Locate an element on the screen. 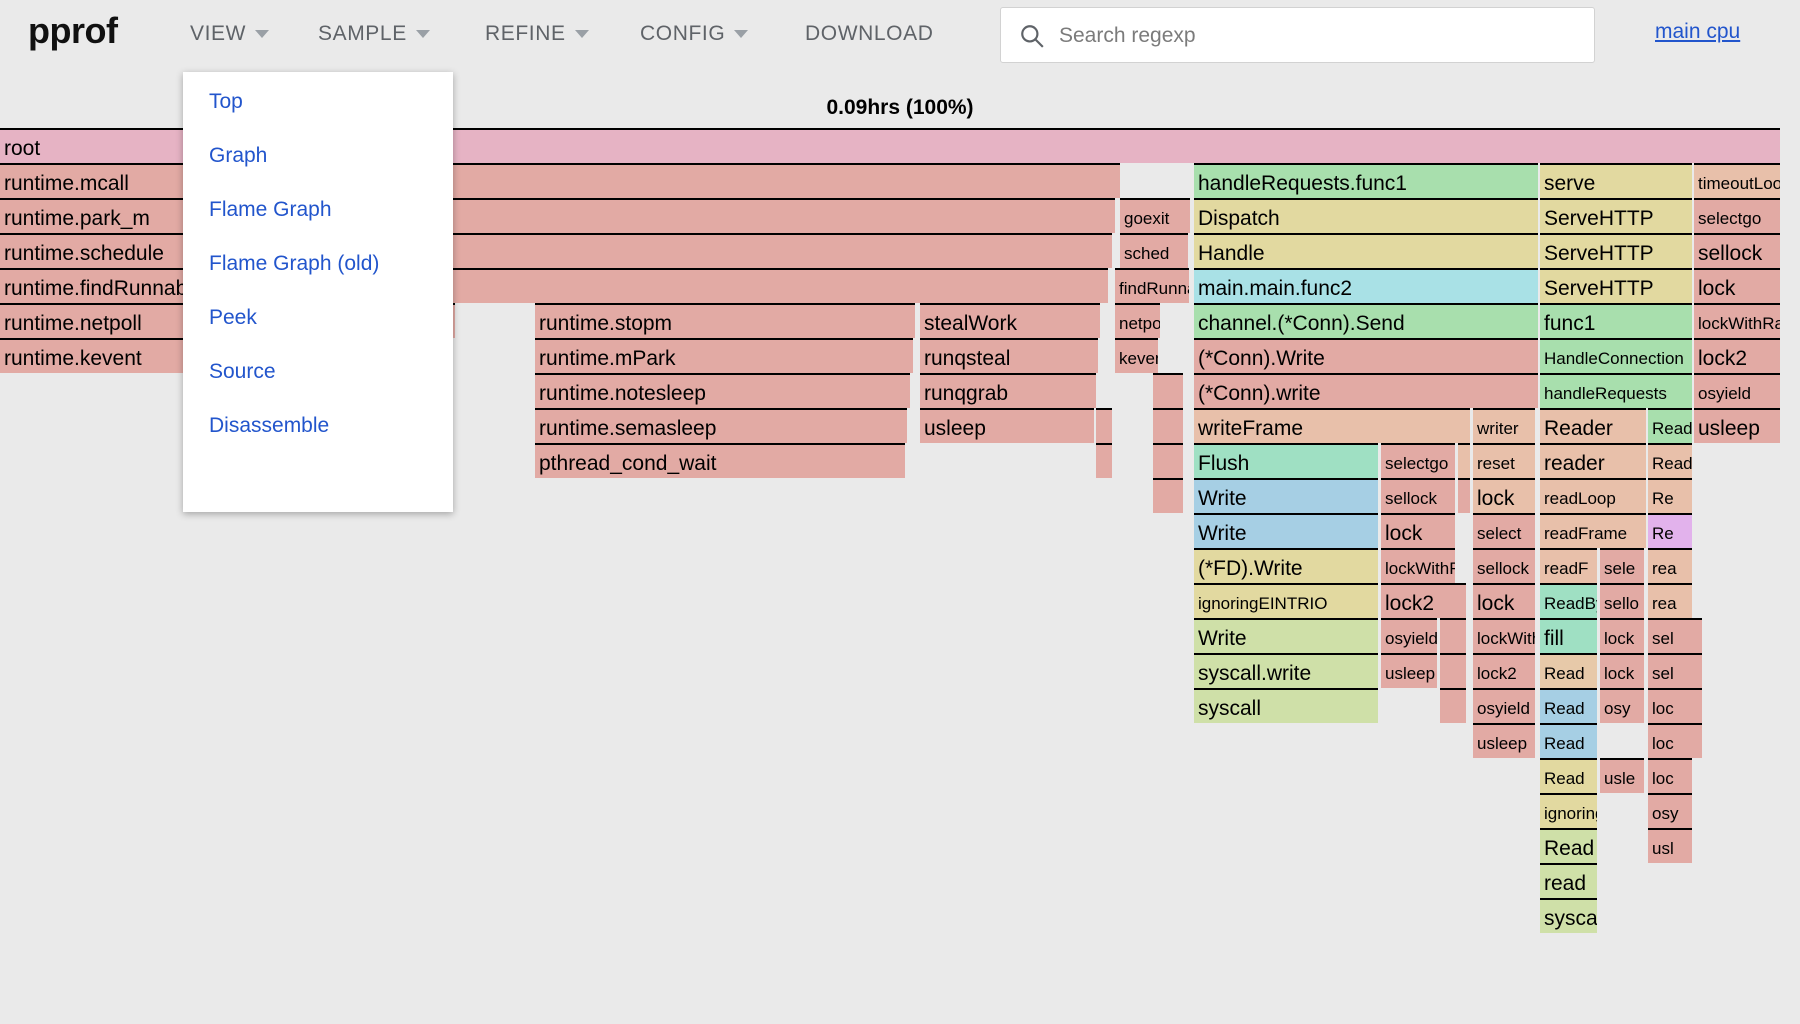  flame-frame: netpoll is located at coordinates (1137, 320).